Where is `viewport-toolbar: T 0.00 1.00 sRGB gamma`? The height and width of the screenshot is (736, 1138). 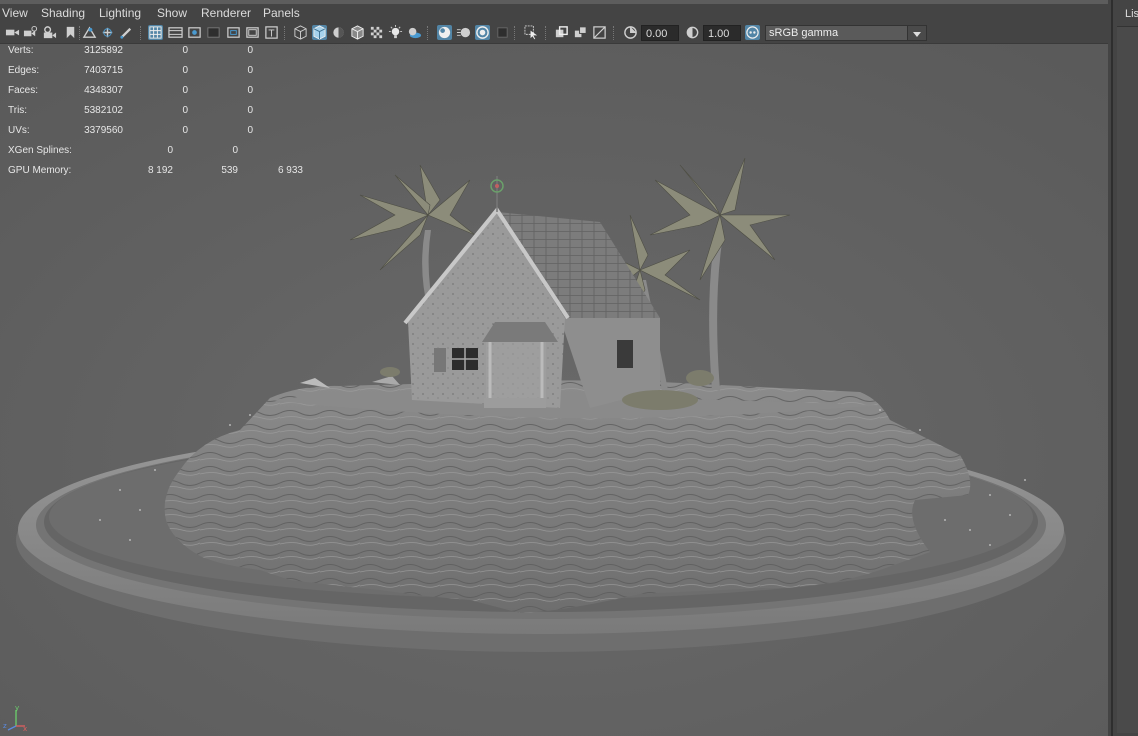 viewport-toolbar: T 0.00 1.00 sRGB gamma is located at coordinates (554, 33).